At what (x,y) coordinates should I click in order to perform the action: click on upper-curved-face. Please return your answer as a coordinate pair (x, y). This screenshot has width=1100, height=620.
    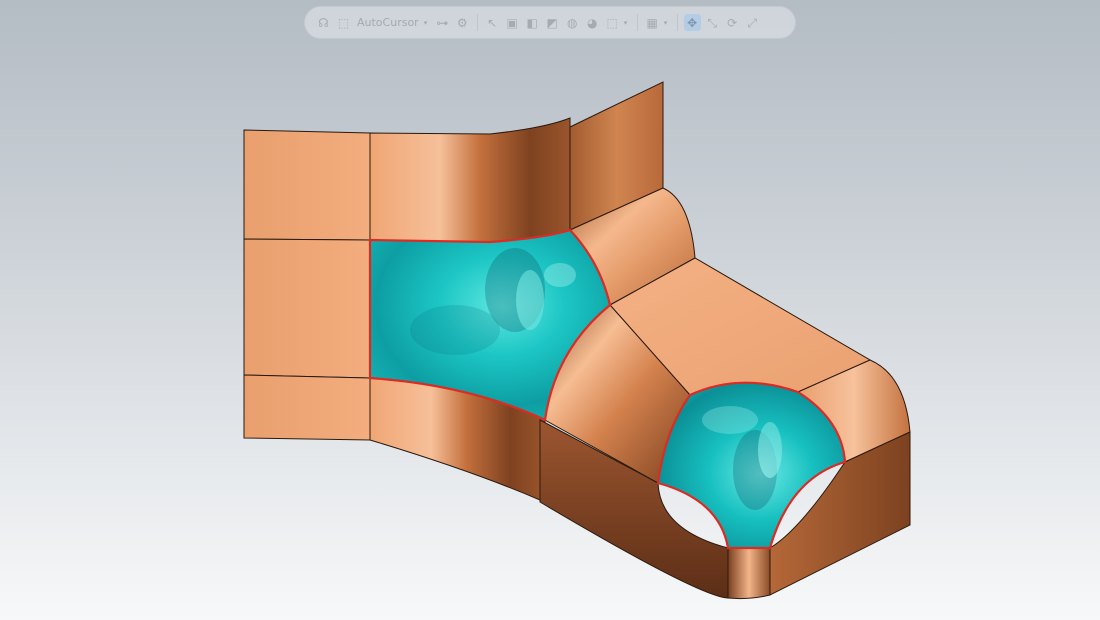
    Looking at the image, I should click on (470, 180).